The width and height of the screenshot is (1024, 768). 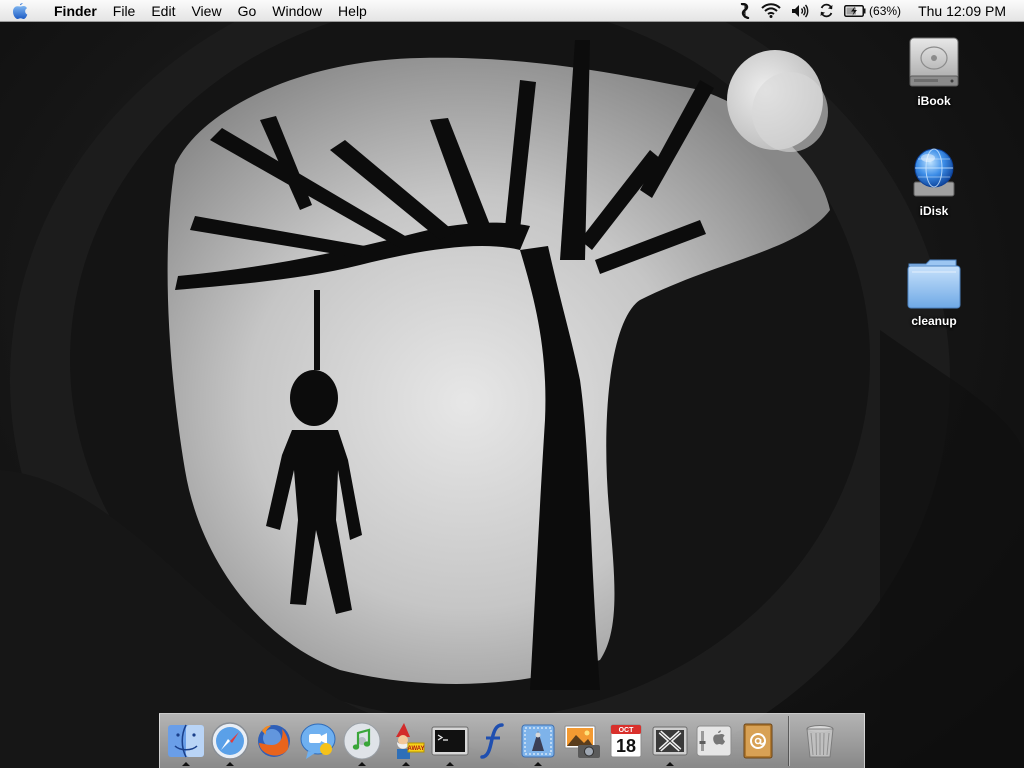 What do you see at coordinates (352, 11) in the screenshot?
I see `menu-help: Help` at bounding box center [352, 11].